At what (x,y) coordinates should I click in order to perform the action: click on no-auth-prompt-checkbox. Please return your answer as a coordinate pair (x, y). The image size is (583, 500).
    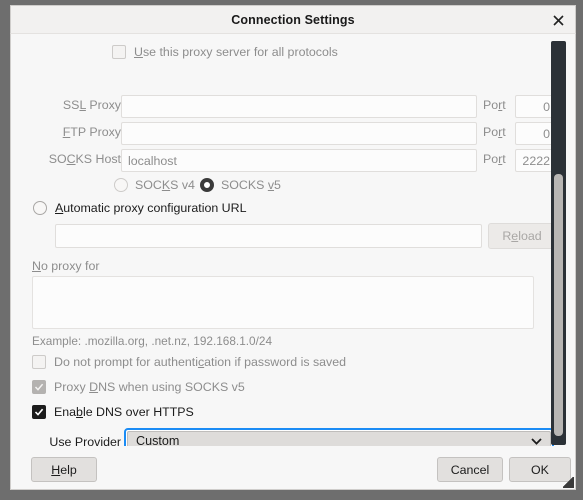
    Looking at the image, I should click on (39, 362).